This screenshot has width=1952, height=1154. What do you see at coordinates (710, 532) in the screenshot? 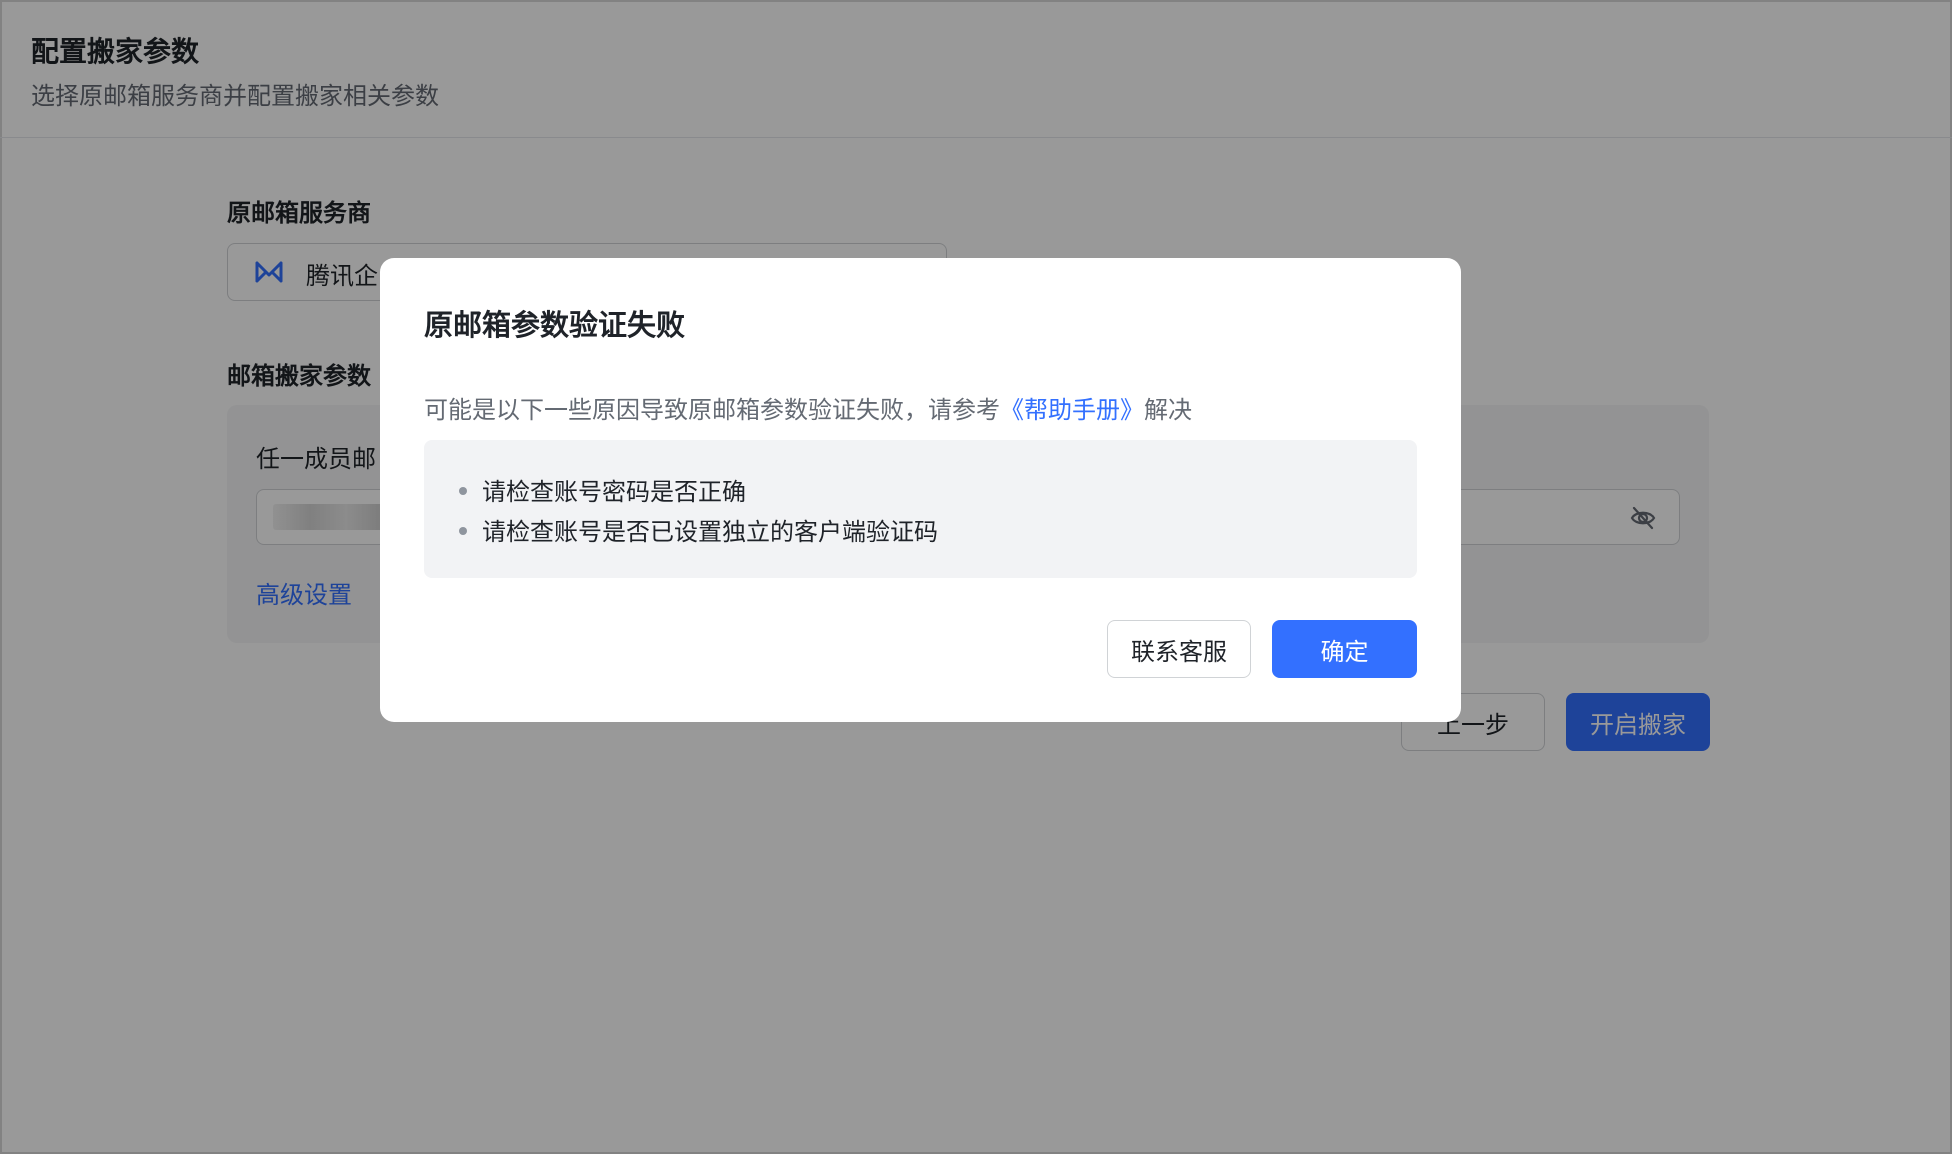
I see `reason-item: 请检查账号是否已设置独立的客户端验证码` at bounding box center [710, 532].